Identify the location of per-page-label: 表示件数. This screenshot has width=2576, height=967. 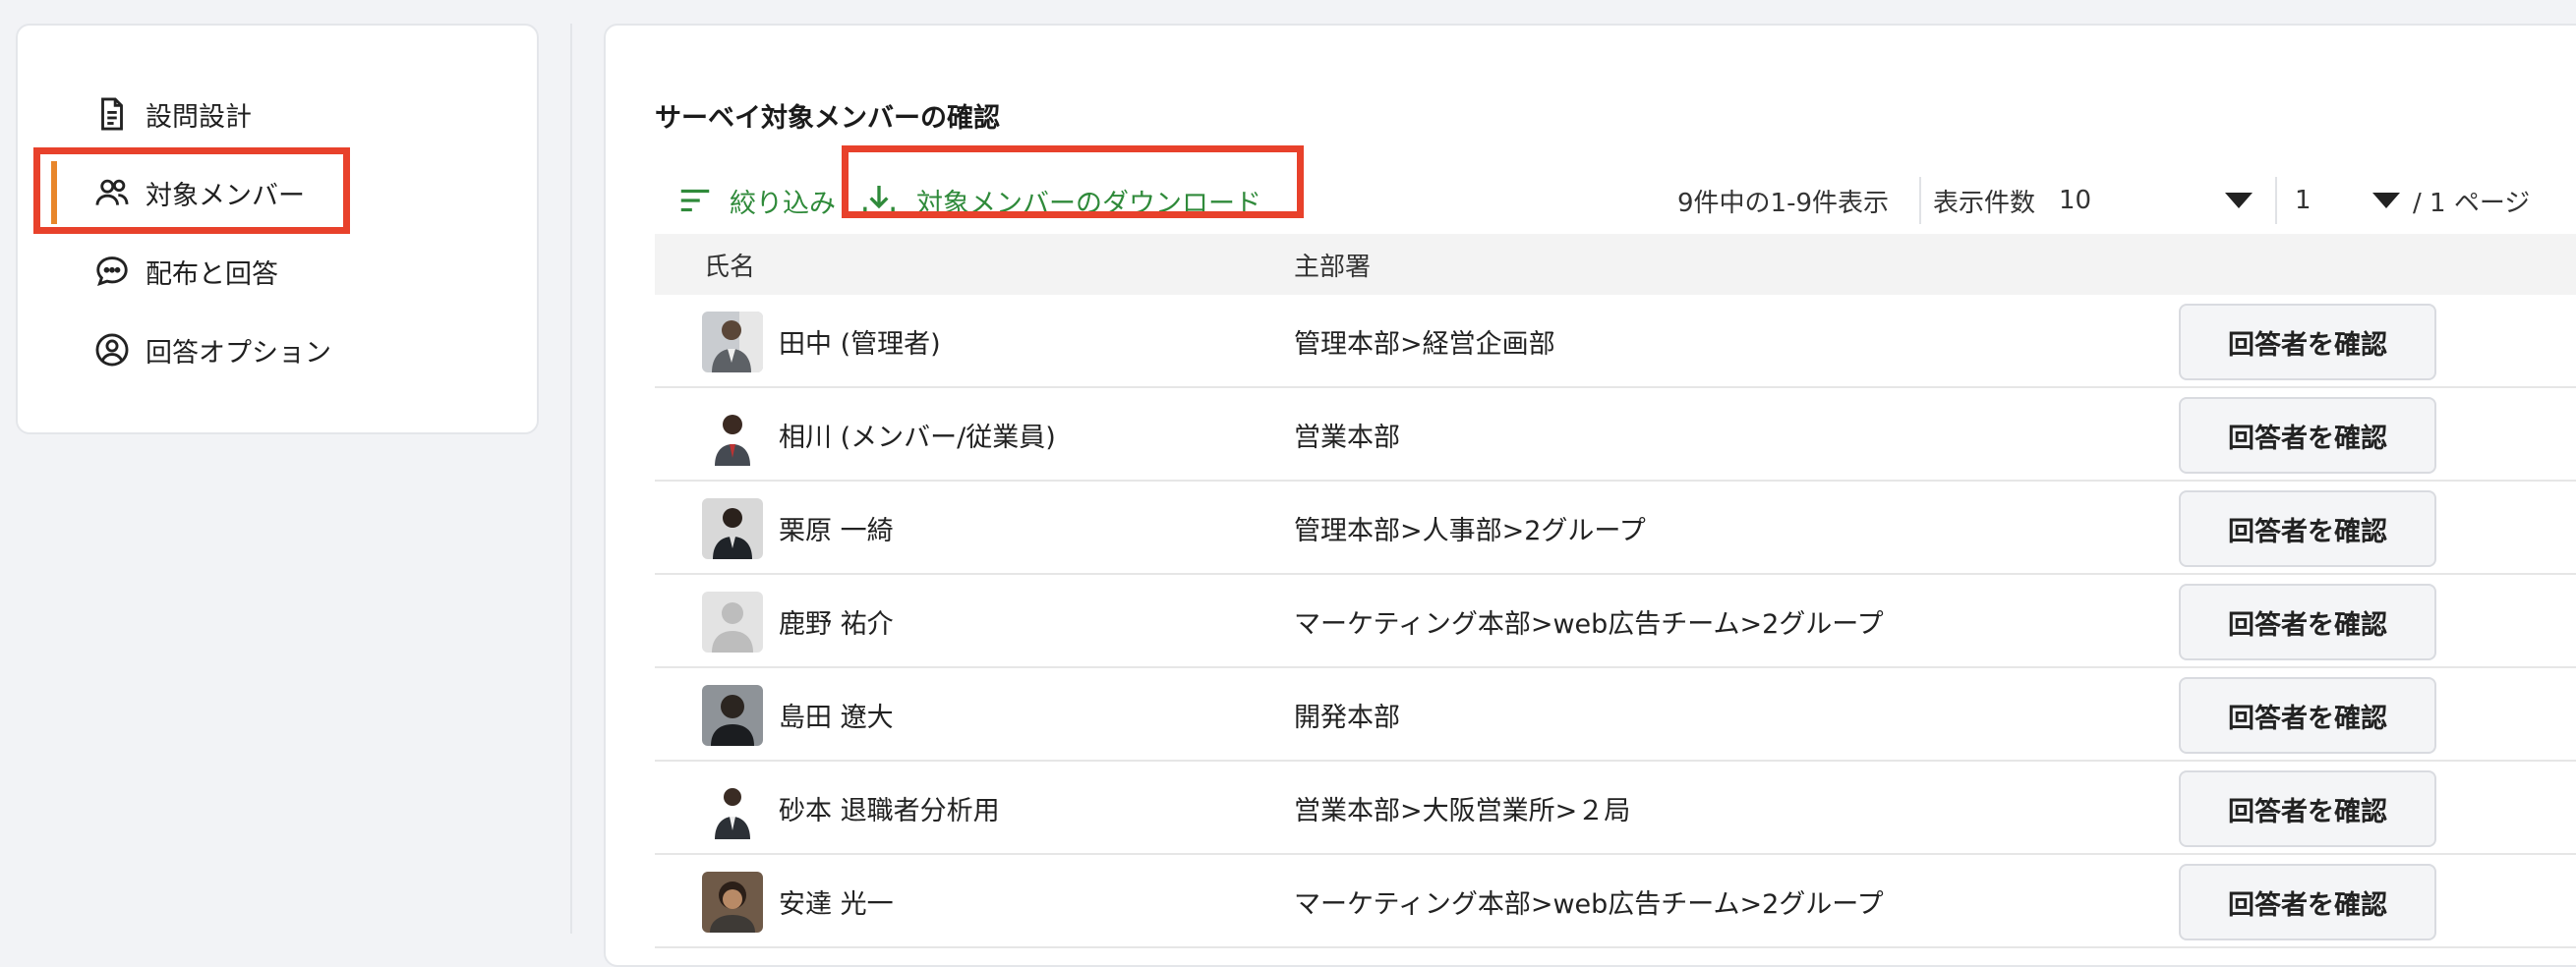
(1984, 203).